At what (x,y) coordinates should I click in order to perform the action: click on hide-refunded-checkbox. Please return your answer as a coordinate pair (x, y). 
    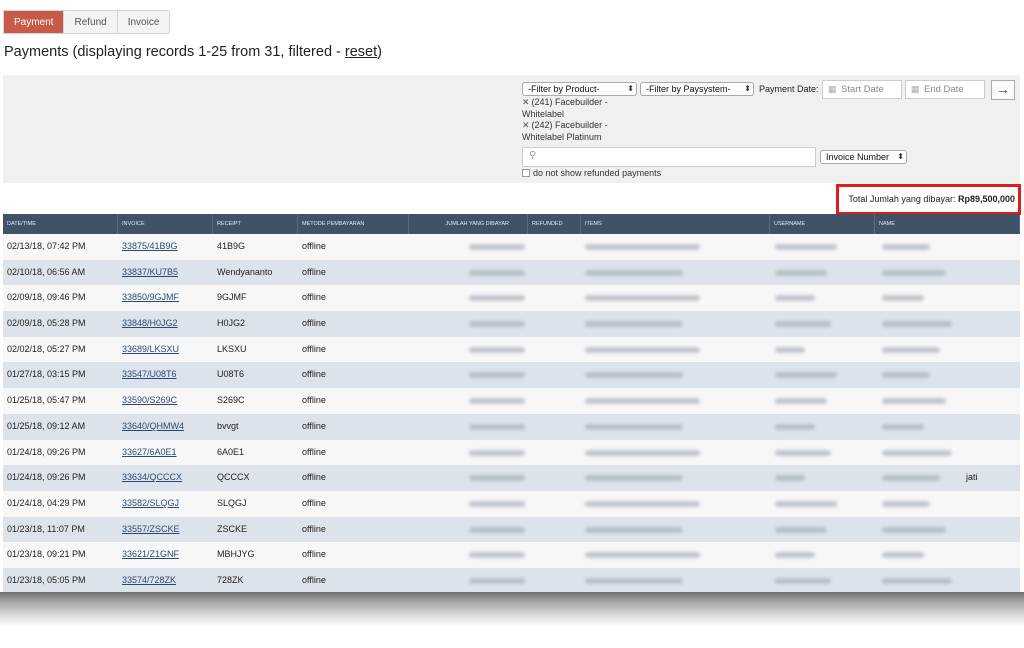
    Looking at the image, I should click on (526, 173).